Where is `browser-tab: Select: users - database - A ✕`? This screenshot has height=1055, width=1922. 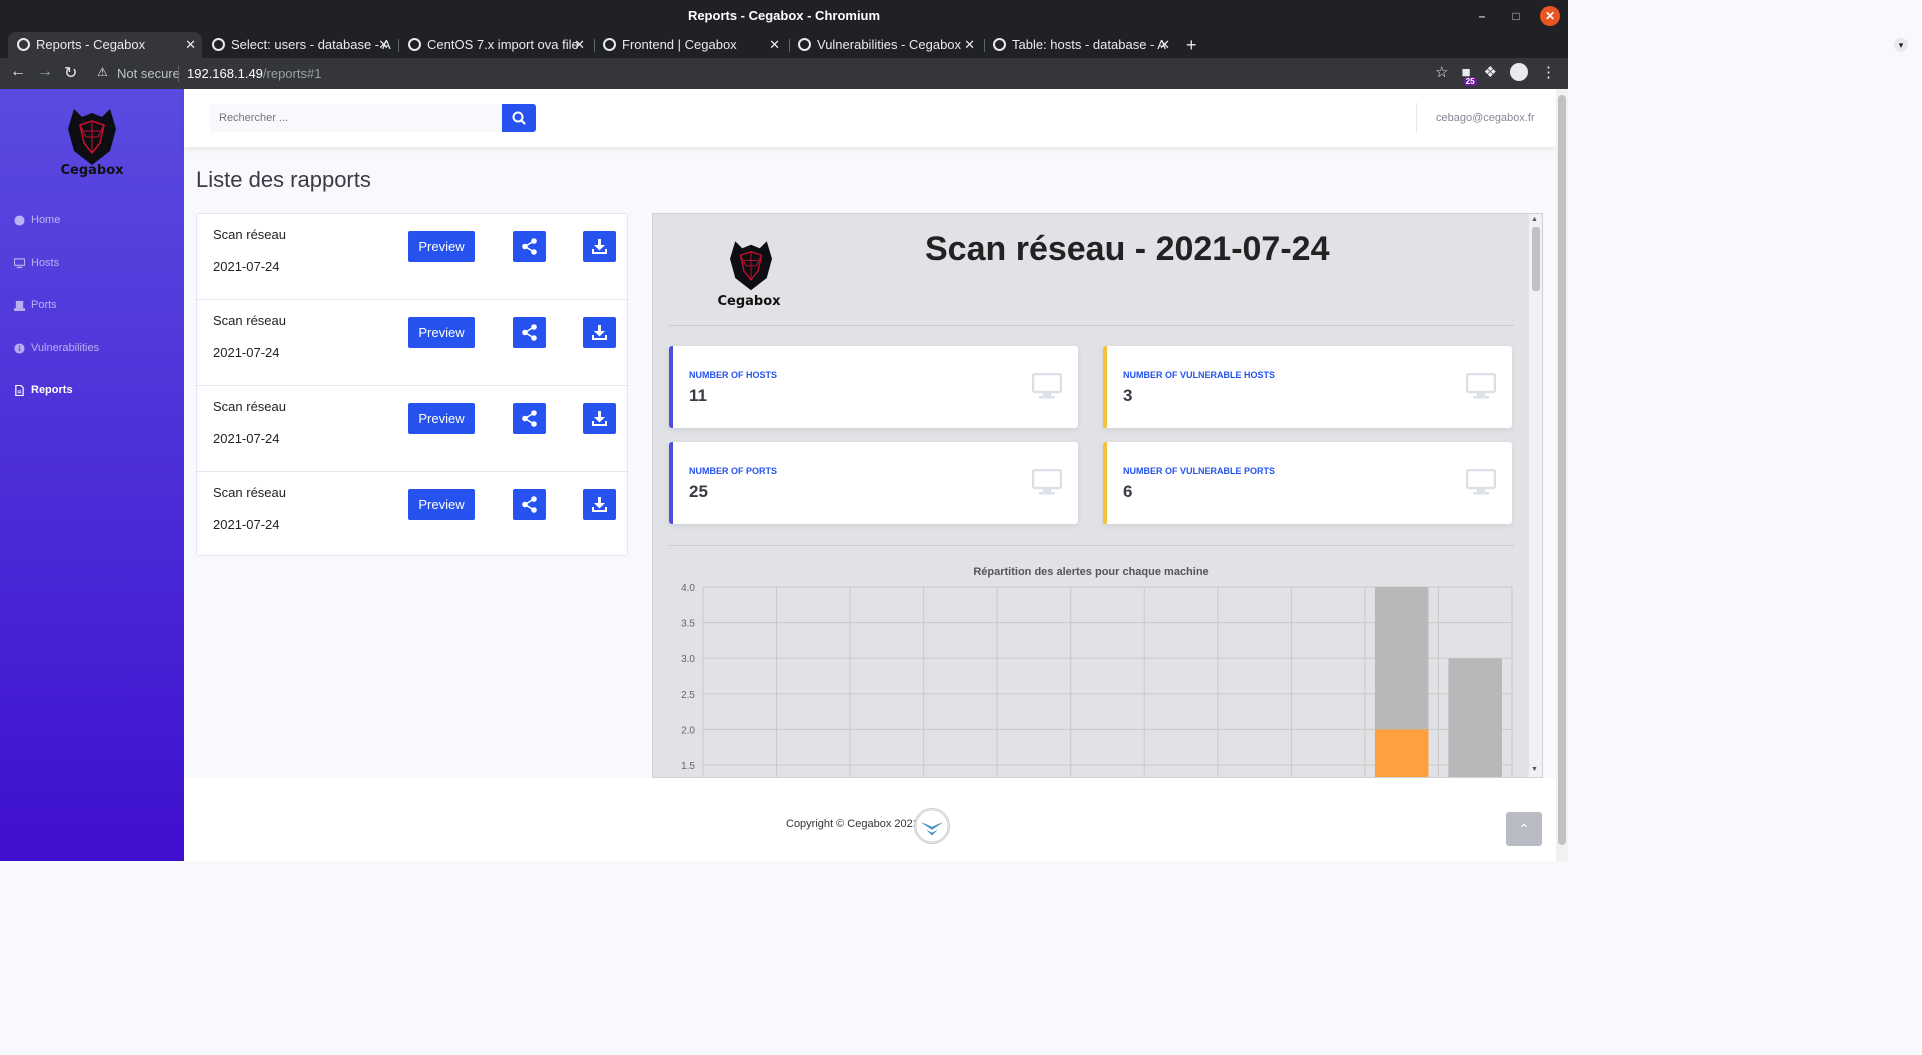
browser-tab: Select: users - database - A ✕ is located at coordinates (299, 45).